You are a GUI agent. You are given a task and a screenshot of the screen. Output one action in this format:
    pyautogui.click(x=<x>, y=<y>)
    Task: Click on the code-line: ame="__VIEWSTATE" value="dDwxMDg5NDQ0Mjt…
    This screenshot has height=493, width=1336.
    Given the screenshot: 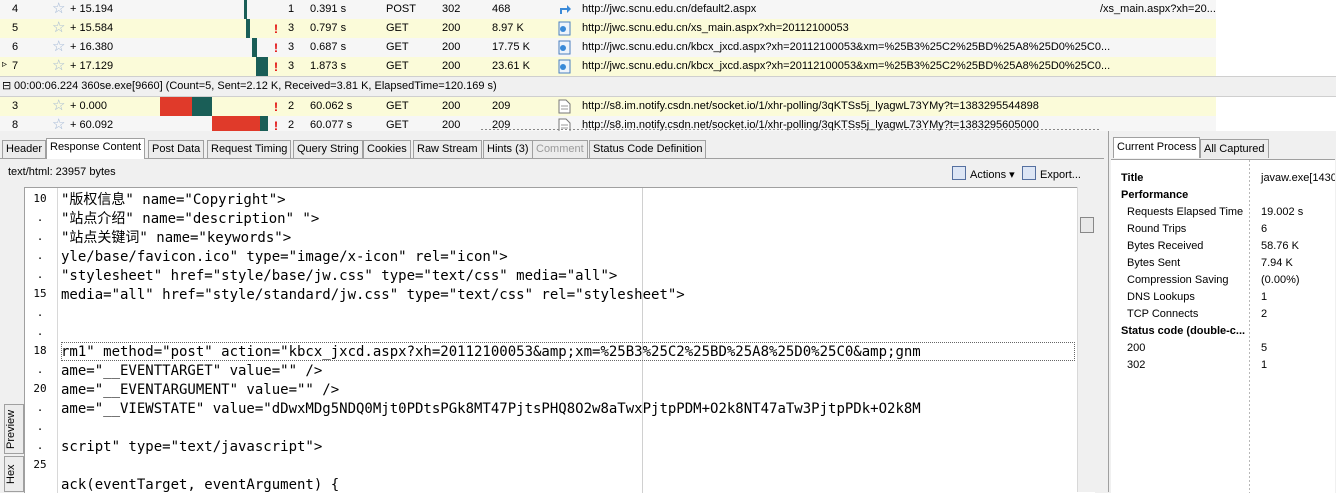 What is the action you would take?
    pyautogui.click(x=491, y=409)
    